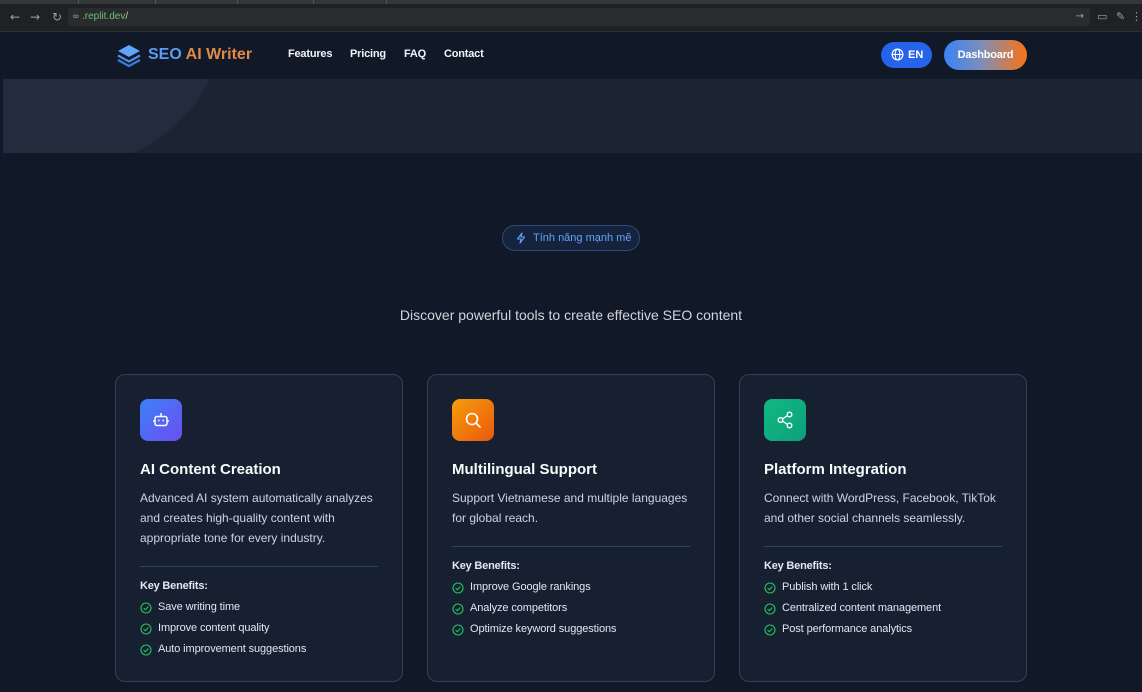 The image size is (1142, 692). What do you see at coordinates (543, 629) in the screenshot?
I see `benefit-text: Optimize keyword suggestions` at bounding box center [543, 629].